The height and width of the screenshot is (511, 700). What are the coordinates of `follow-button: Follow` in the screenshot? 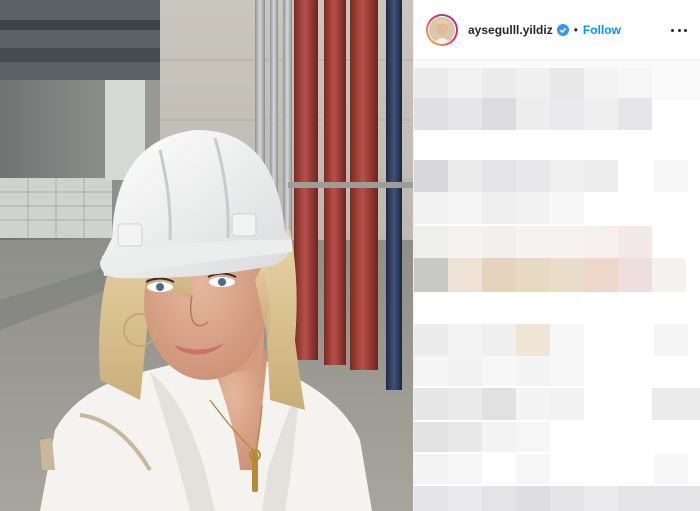 It's located at (602, 30).